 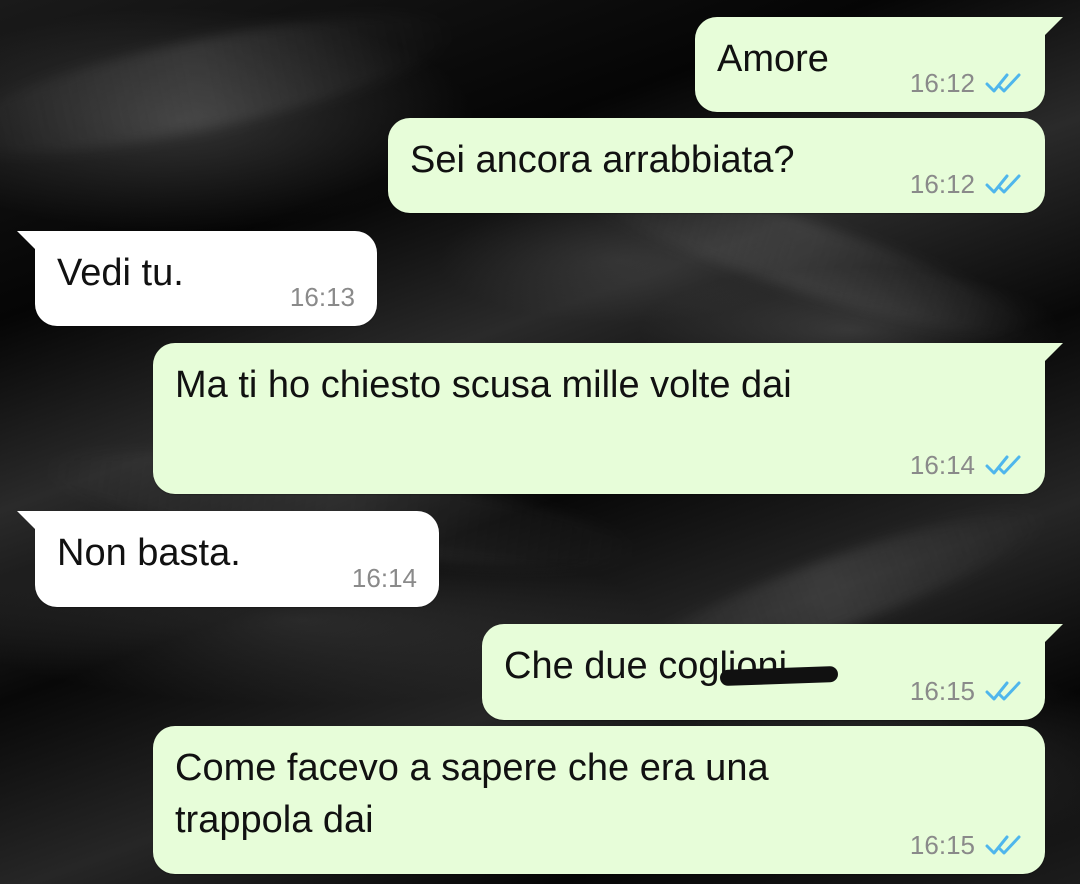 What do you see at coordinates (602, 160) in the screenshot?
I see `message-text: Sei ancora arrabbiata?` at bounding box center [602, 160].